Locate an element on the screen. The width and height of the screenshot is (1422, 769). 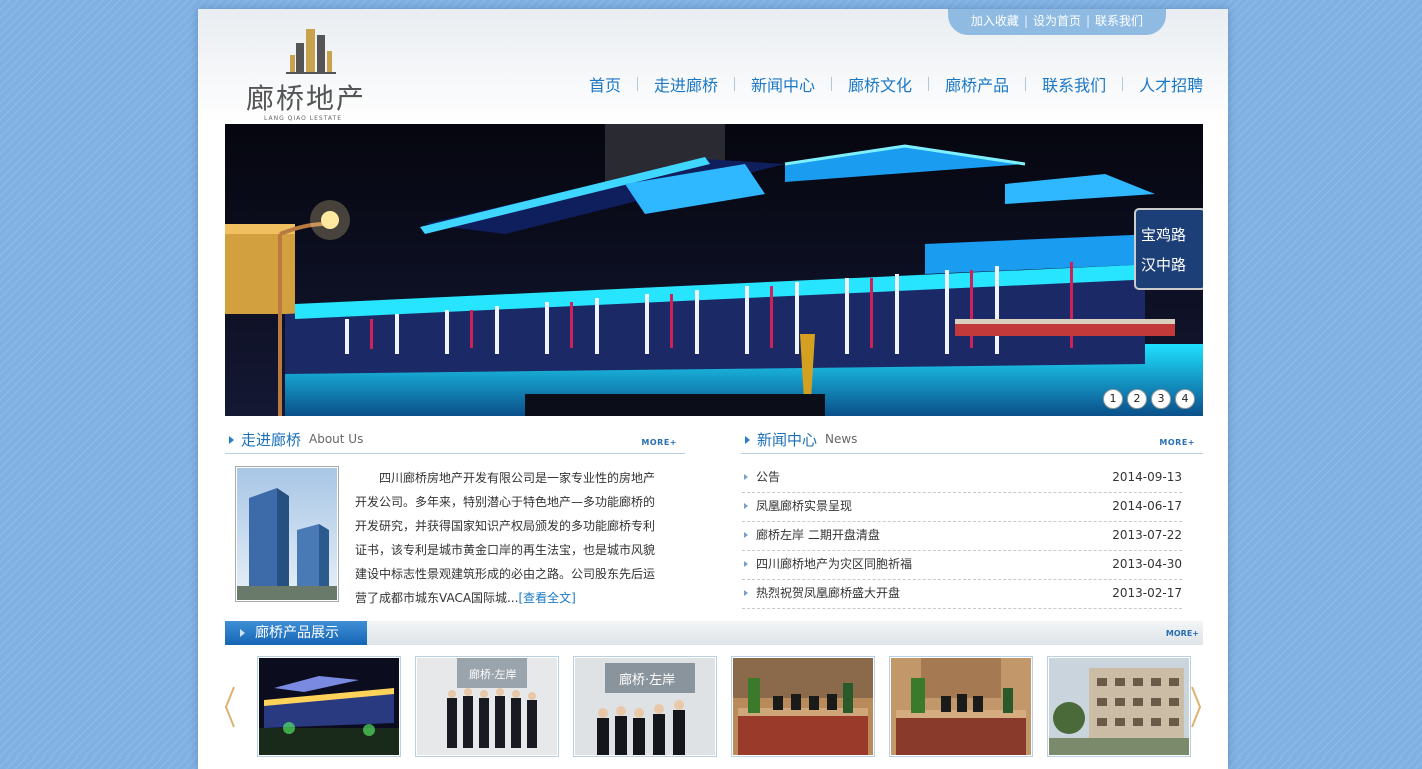
logo-buildings-icon is located at coordinates (311, 51).